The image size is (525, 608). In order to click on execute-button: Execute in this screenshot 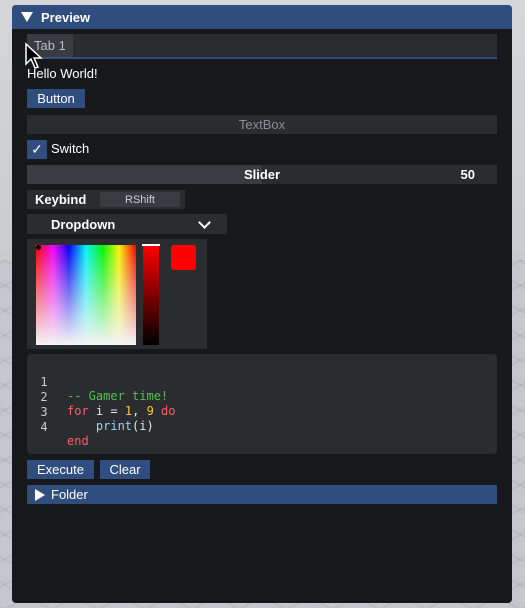, I will do `click(60, 469)`.